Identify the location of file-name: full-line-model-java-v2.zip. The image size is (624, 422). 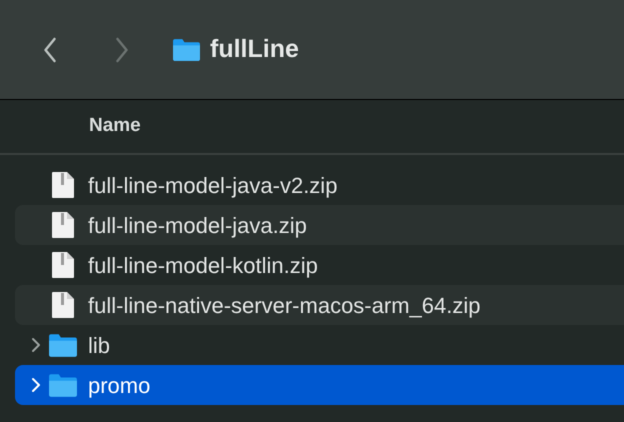
(213, 186).